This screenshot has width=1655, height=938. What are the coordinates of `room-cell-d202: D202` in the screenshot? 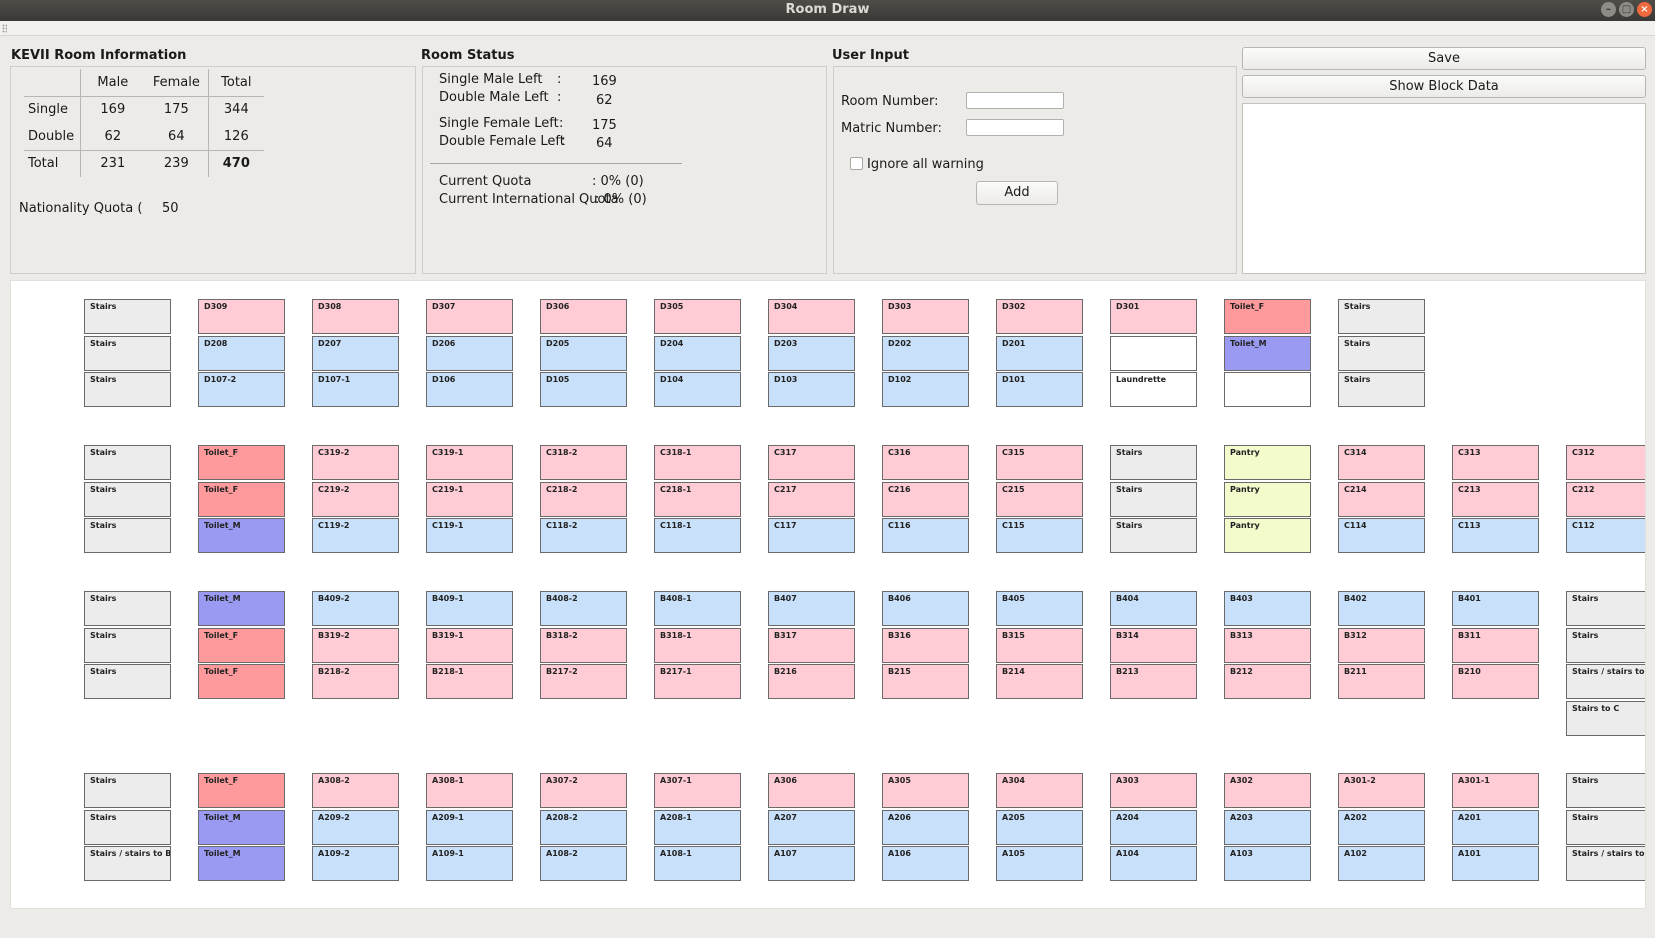 It's located at (925, 353).